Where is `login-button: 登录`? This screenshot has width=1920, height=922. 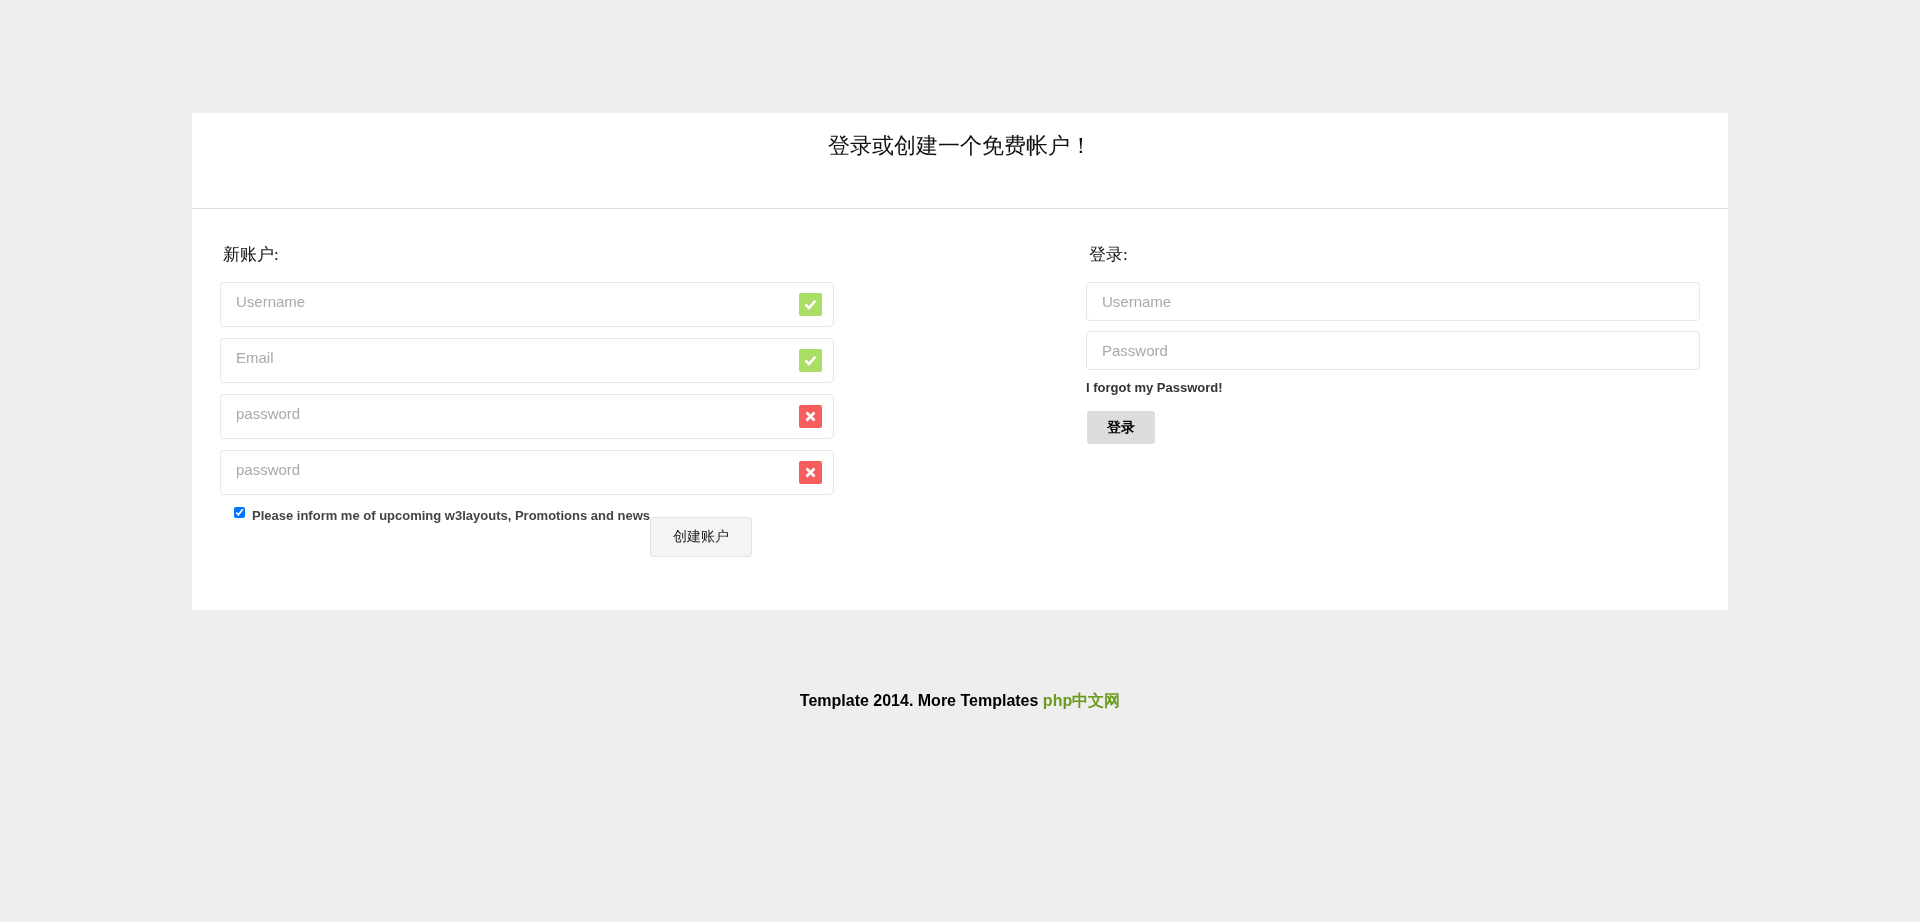 login-button: 登录 is located at coordinates (1121, 427).